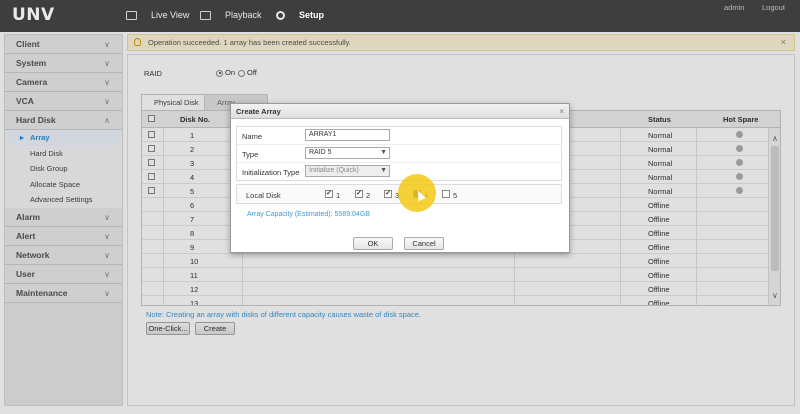  I want to click on select-all-checkbox, so click(151, 118).